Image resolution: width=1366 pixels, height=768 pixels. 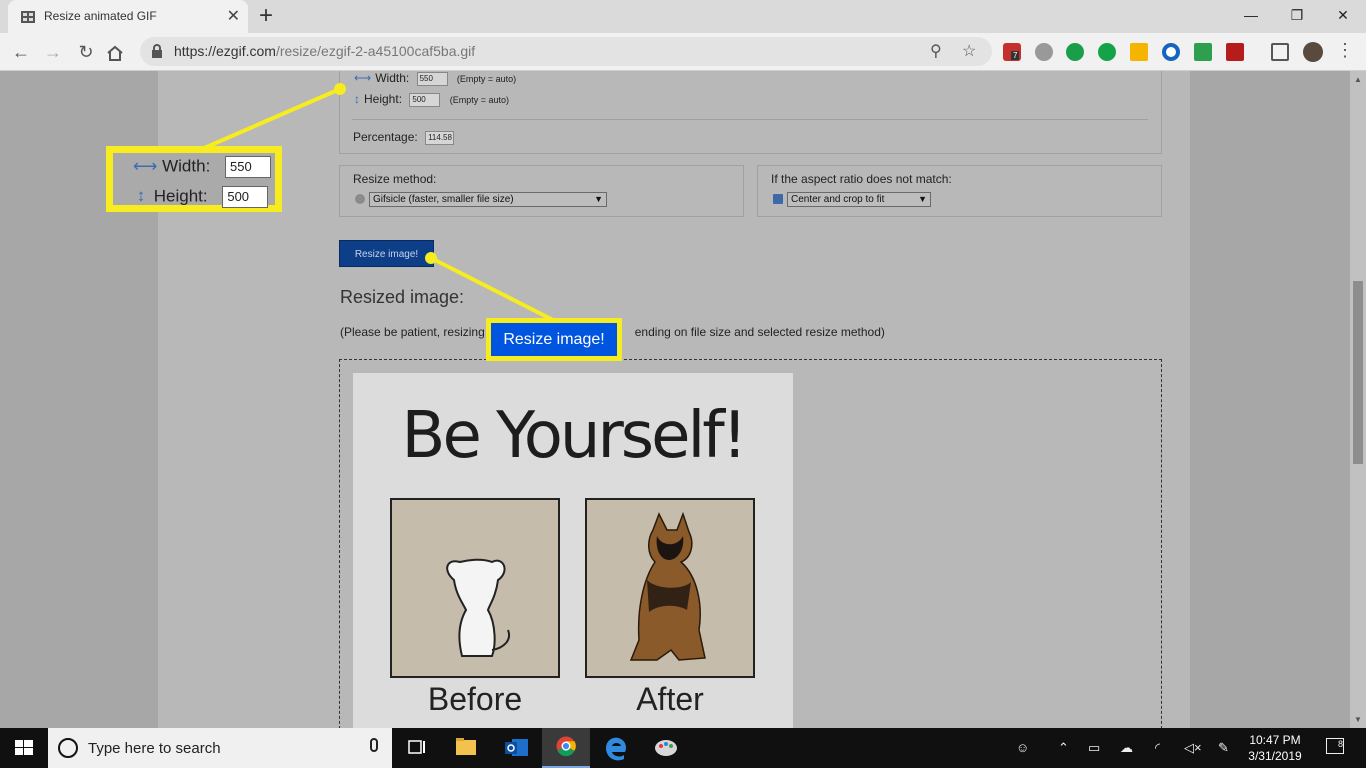 What do you see at coordinates (1335, 746) in the screenshot?
I see `action-center-icon: 8` at bounding box center [1335, 746].